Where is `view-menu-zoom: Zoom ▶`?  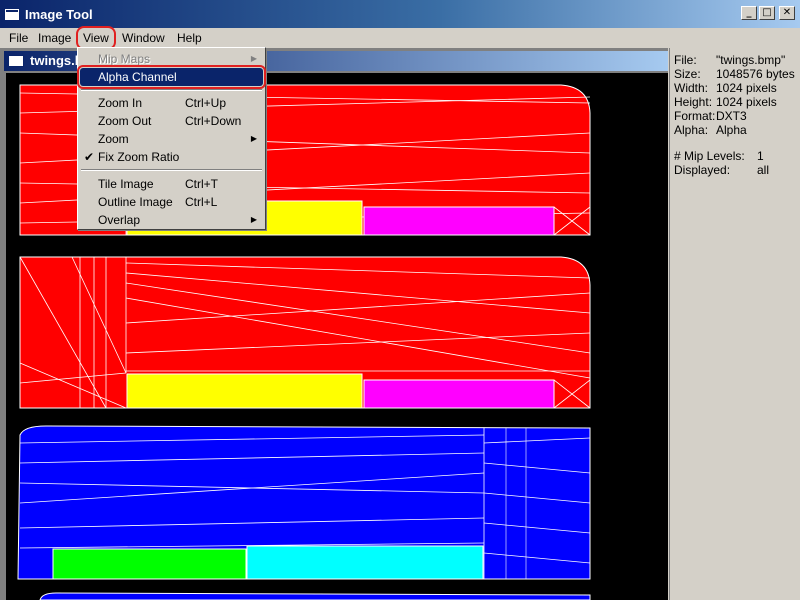 view-menu-zoom: Zoom ▶ is located at coordinates (171, 139).